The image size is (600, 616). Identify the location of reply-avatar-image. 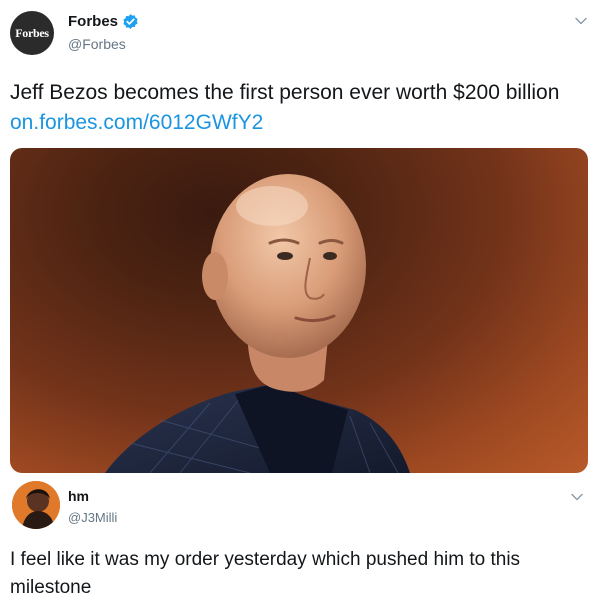
(36, 505).